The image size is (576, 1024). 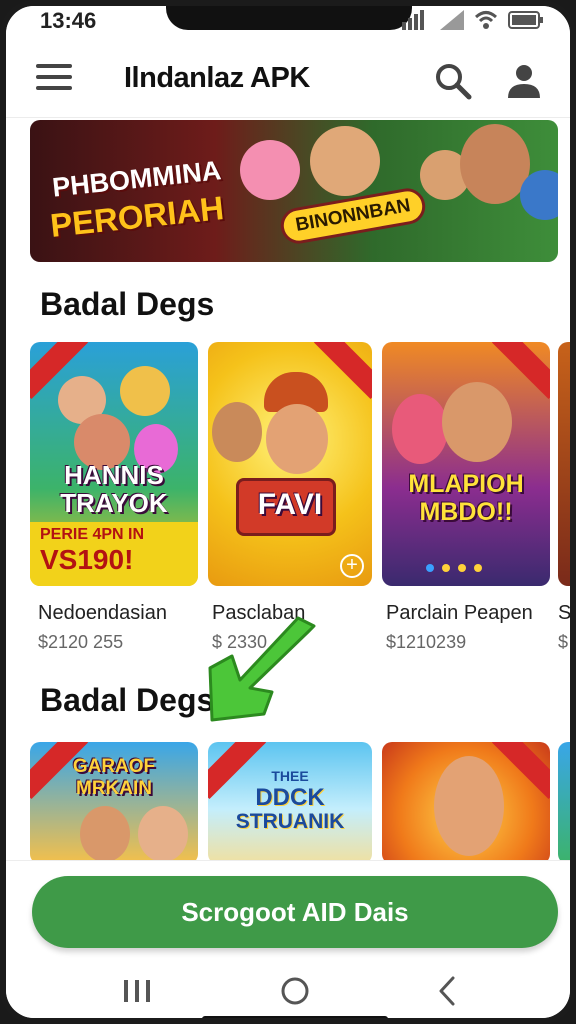 What do you see at coordinates (68, 20) in the screenshot?
I see `status-time: 13:46` at bounding box center [68, 20].